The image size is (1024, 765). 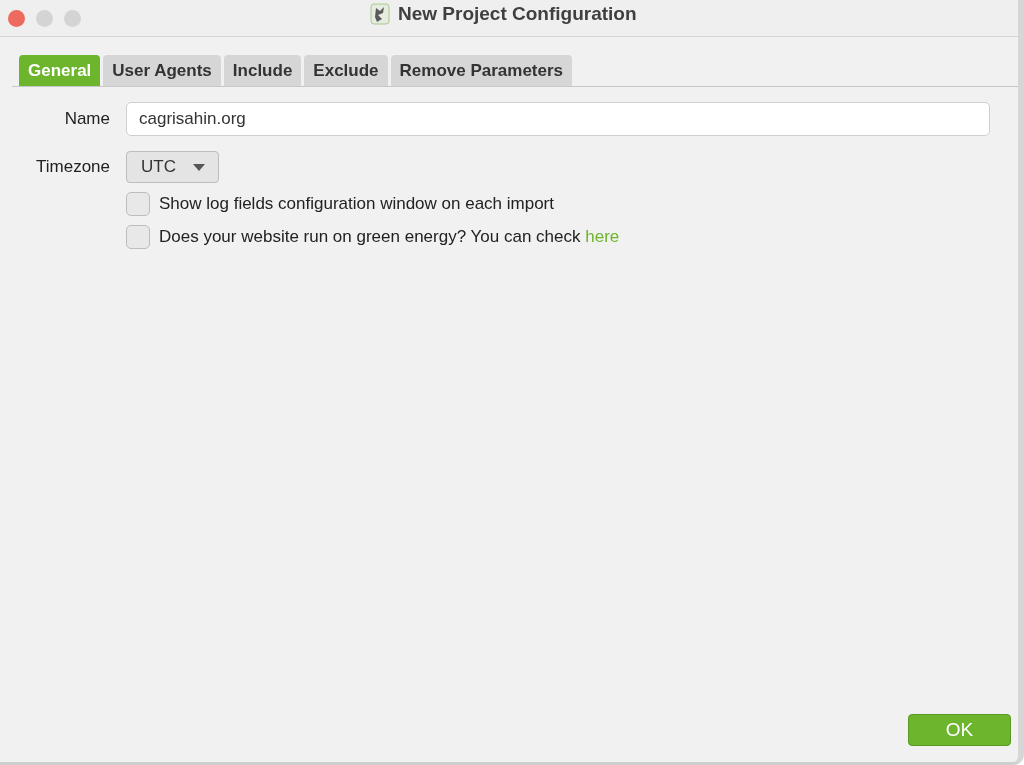 I want to click on tab: Exclude, so click(x=346, y=70).